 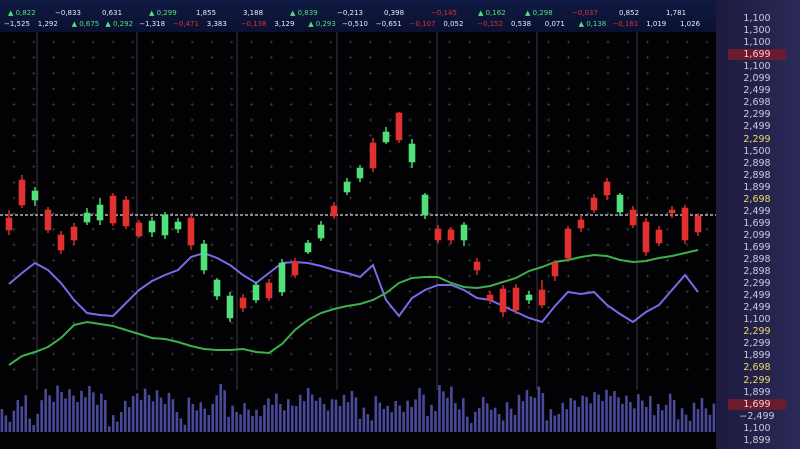 I want to click on price-axis-label: 2,499, so click(x=757, y=91).